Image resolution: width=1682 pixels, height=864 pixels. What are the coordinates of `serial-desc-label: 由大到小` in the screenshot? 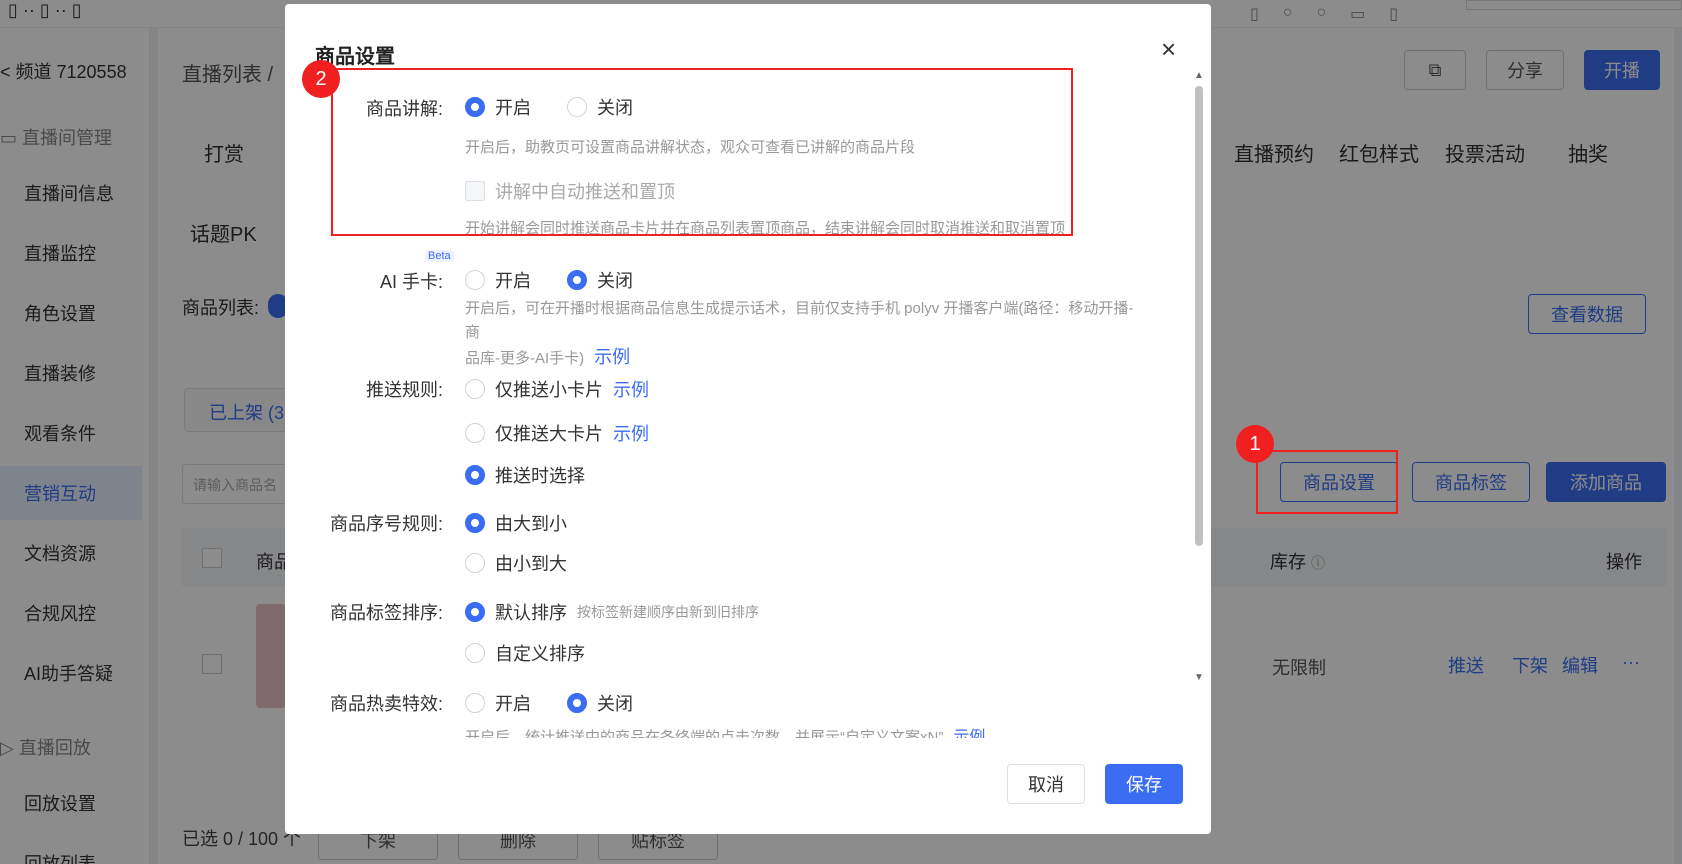 It's located at (531, 524).